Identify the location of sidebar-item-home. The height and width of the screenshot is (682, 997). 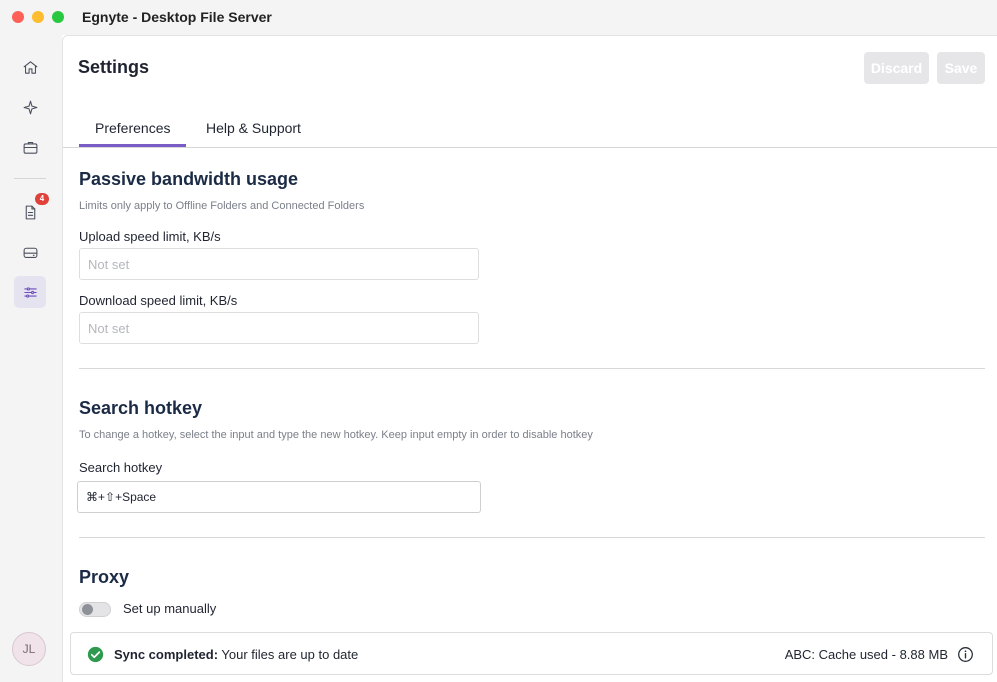
(30, 67).